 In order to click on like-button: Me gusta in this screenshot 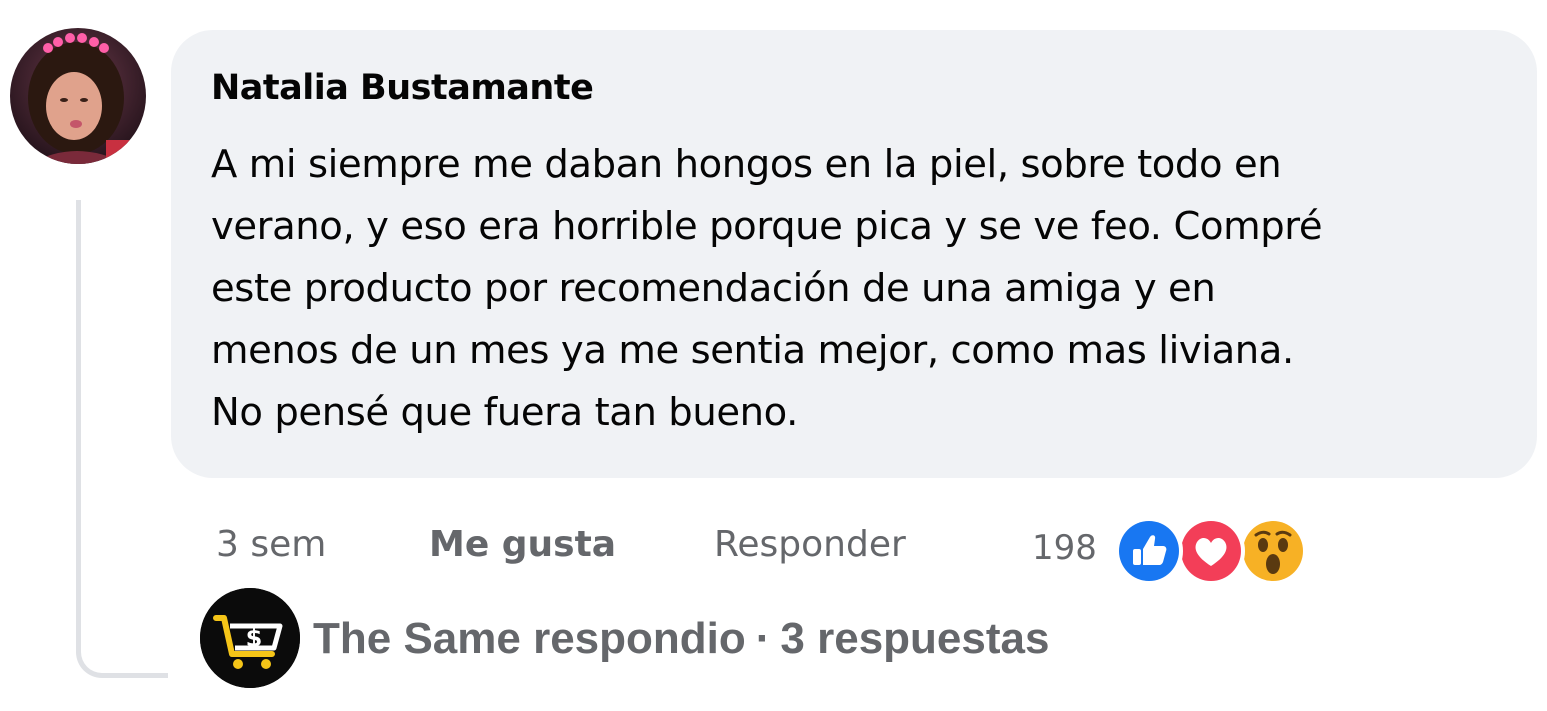, I will do `click(522, 544)`.